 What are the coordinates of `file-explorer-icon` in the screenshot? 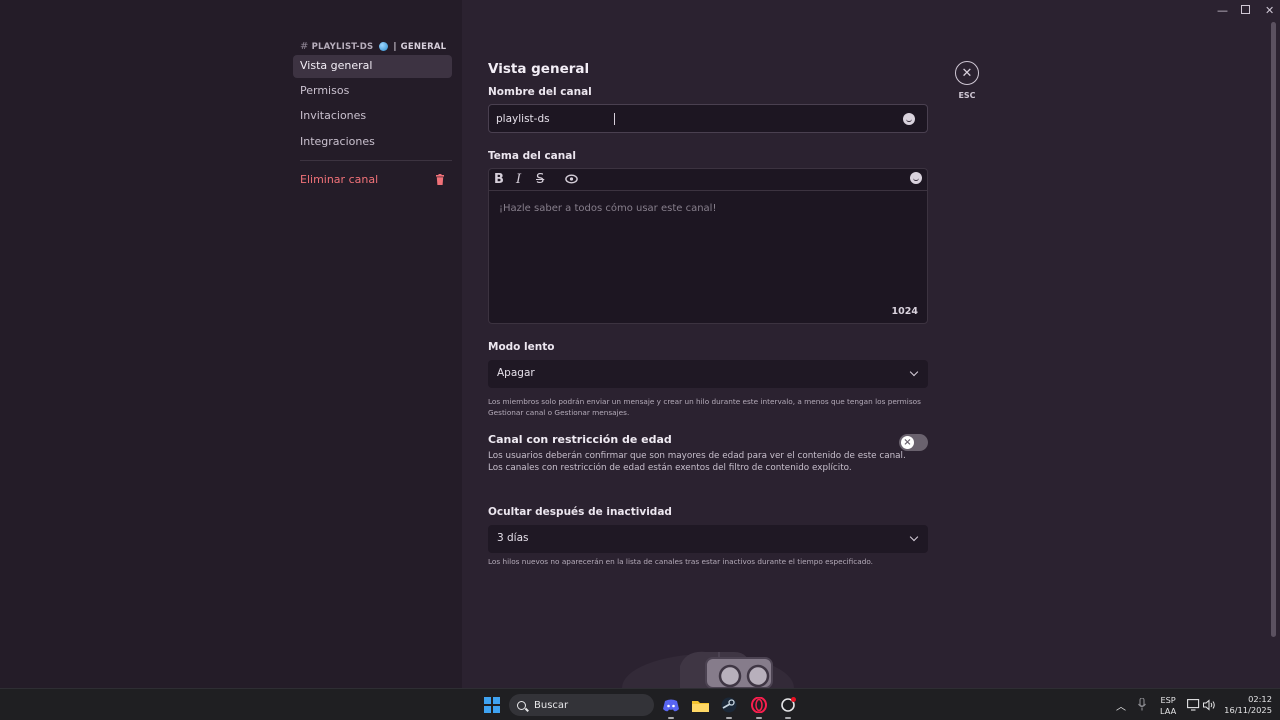 It's located at (700, 705).